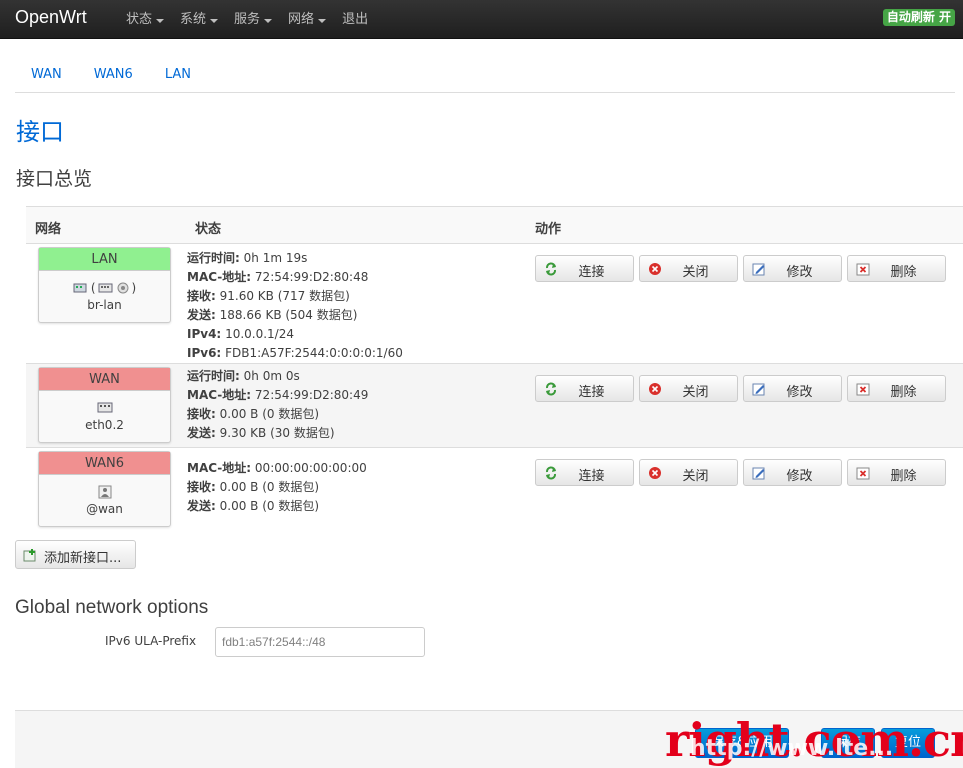  Describe the element at coordinates (485, 76) in the screenshot. I see `interface-tabs: WAN WAN6 LAN` at that location.